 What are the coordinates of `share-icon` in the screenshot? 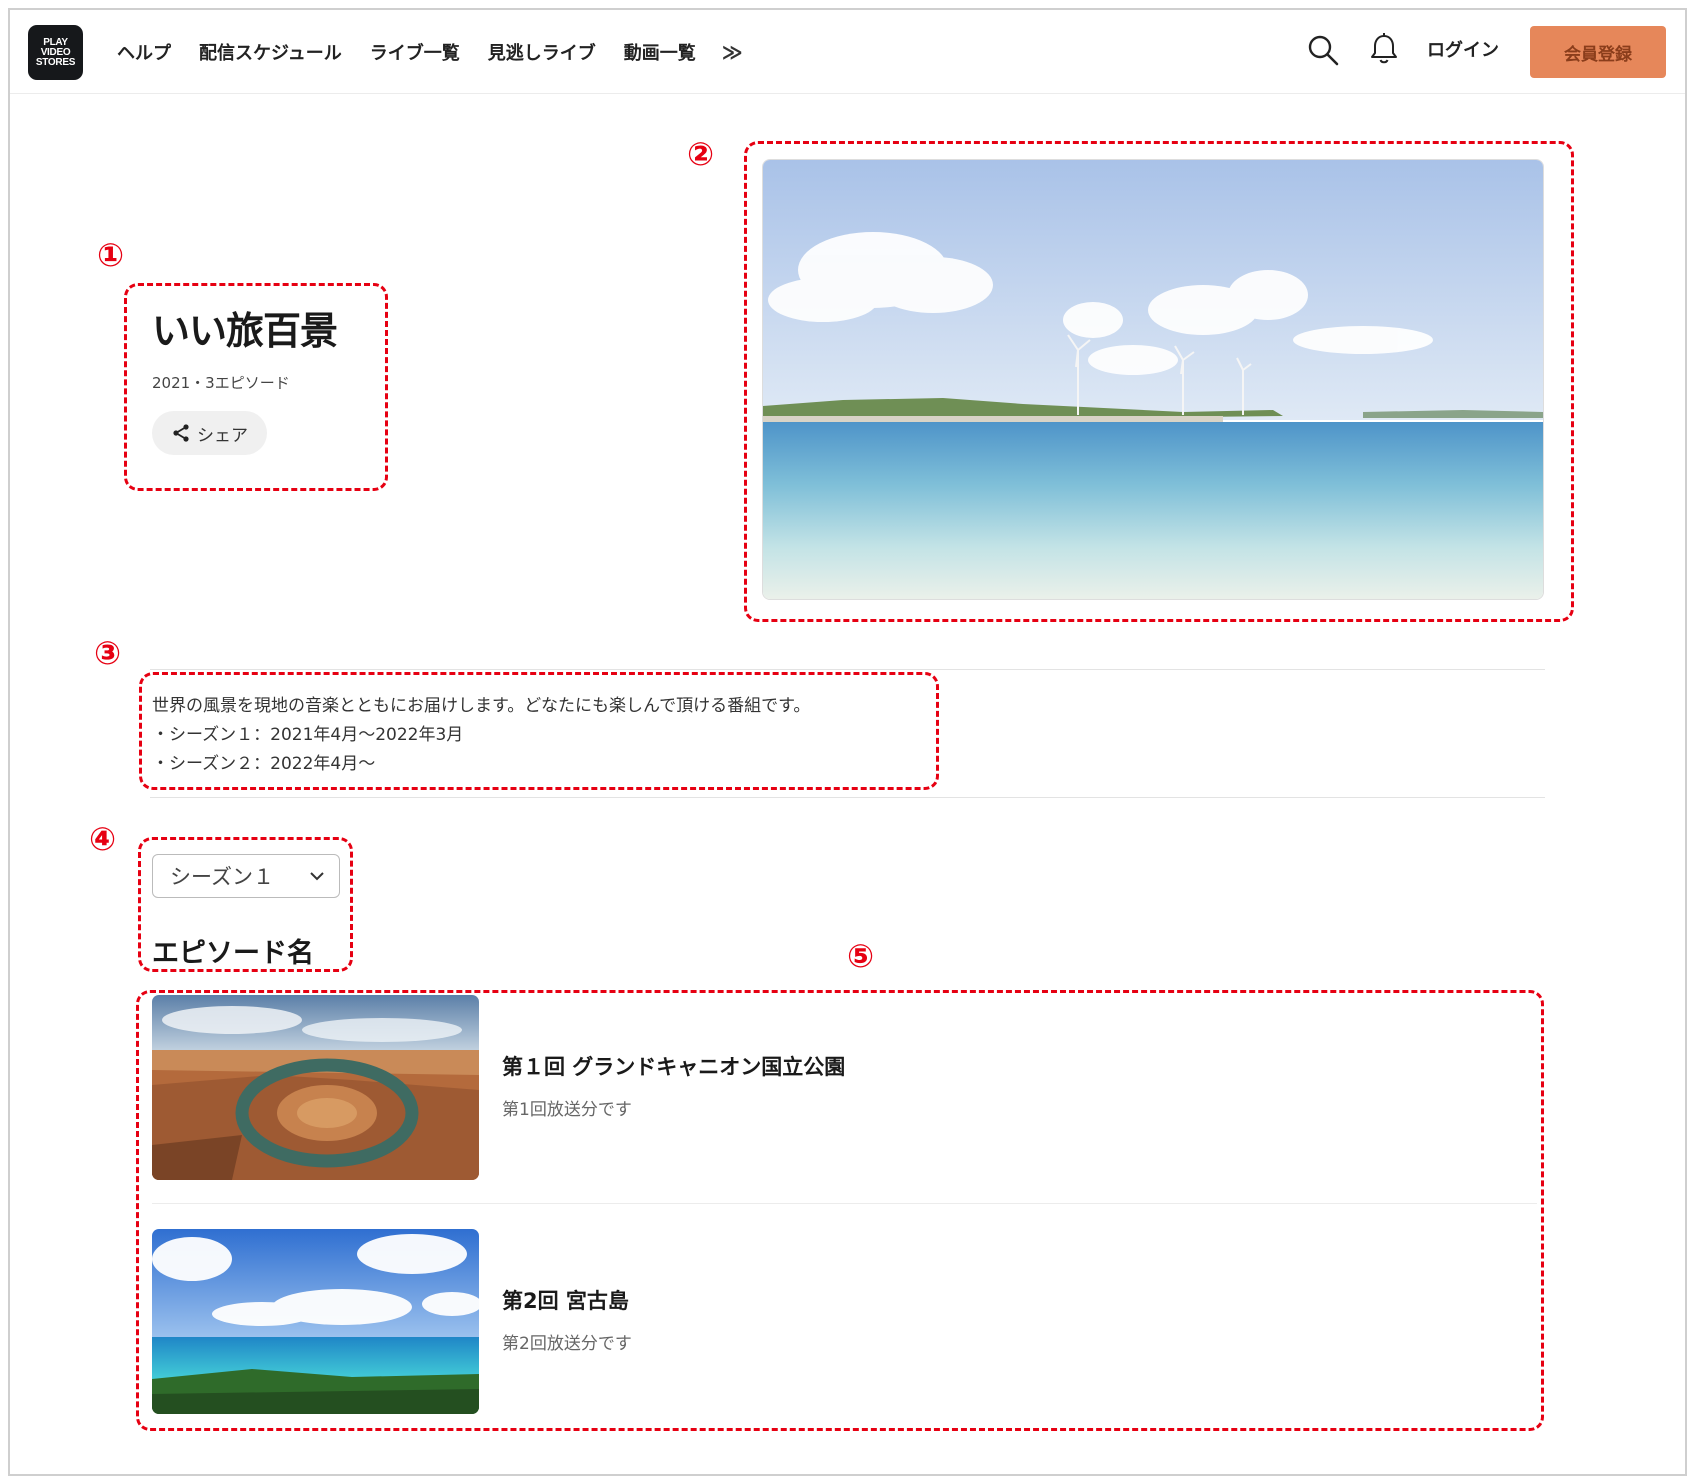 It's located at (181, 433).